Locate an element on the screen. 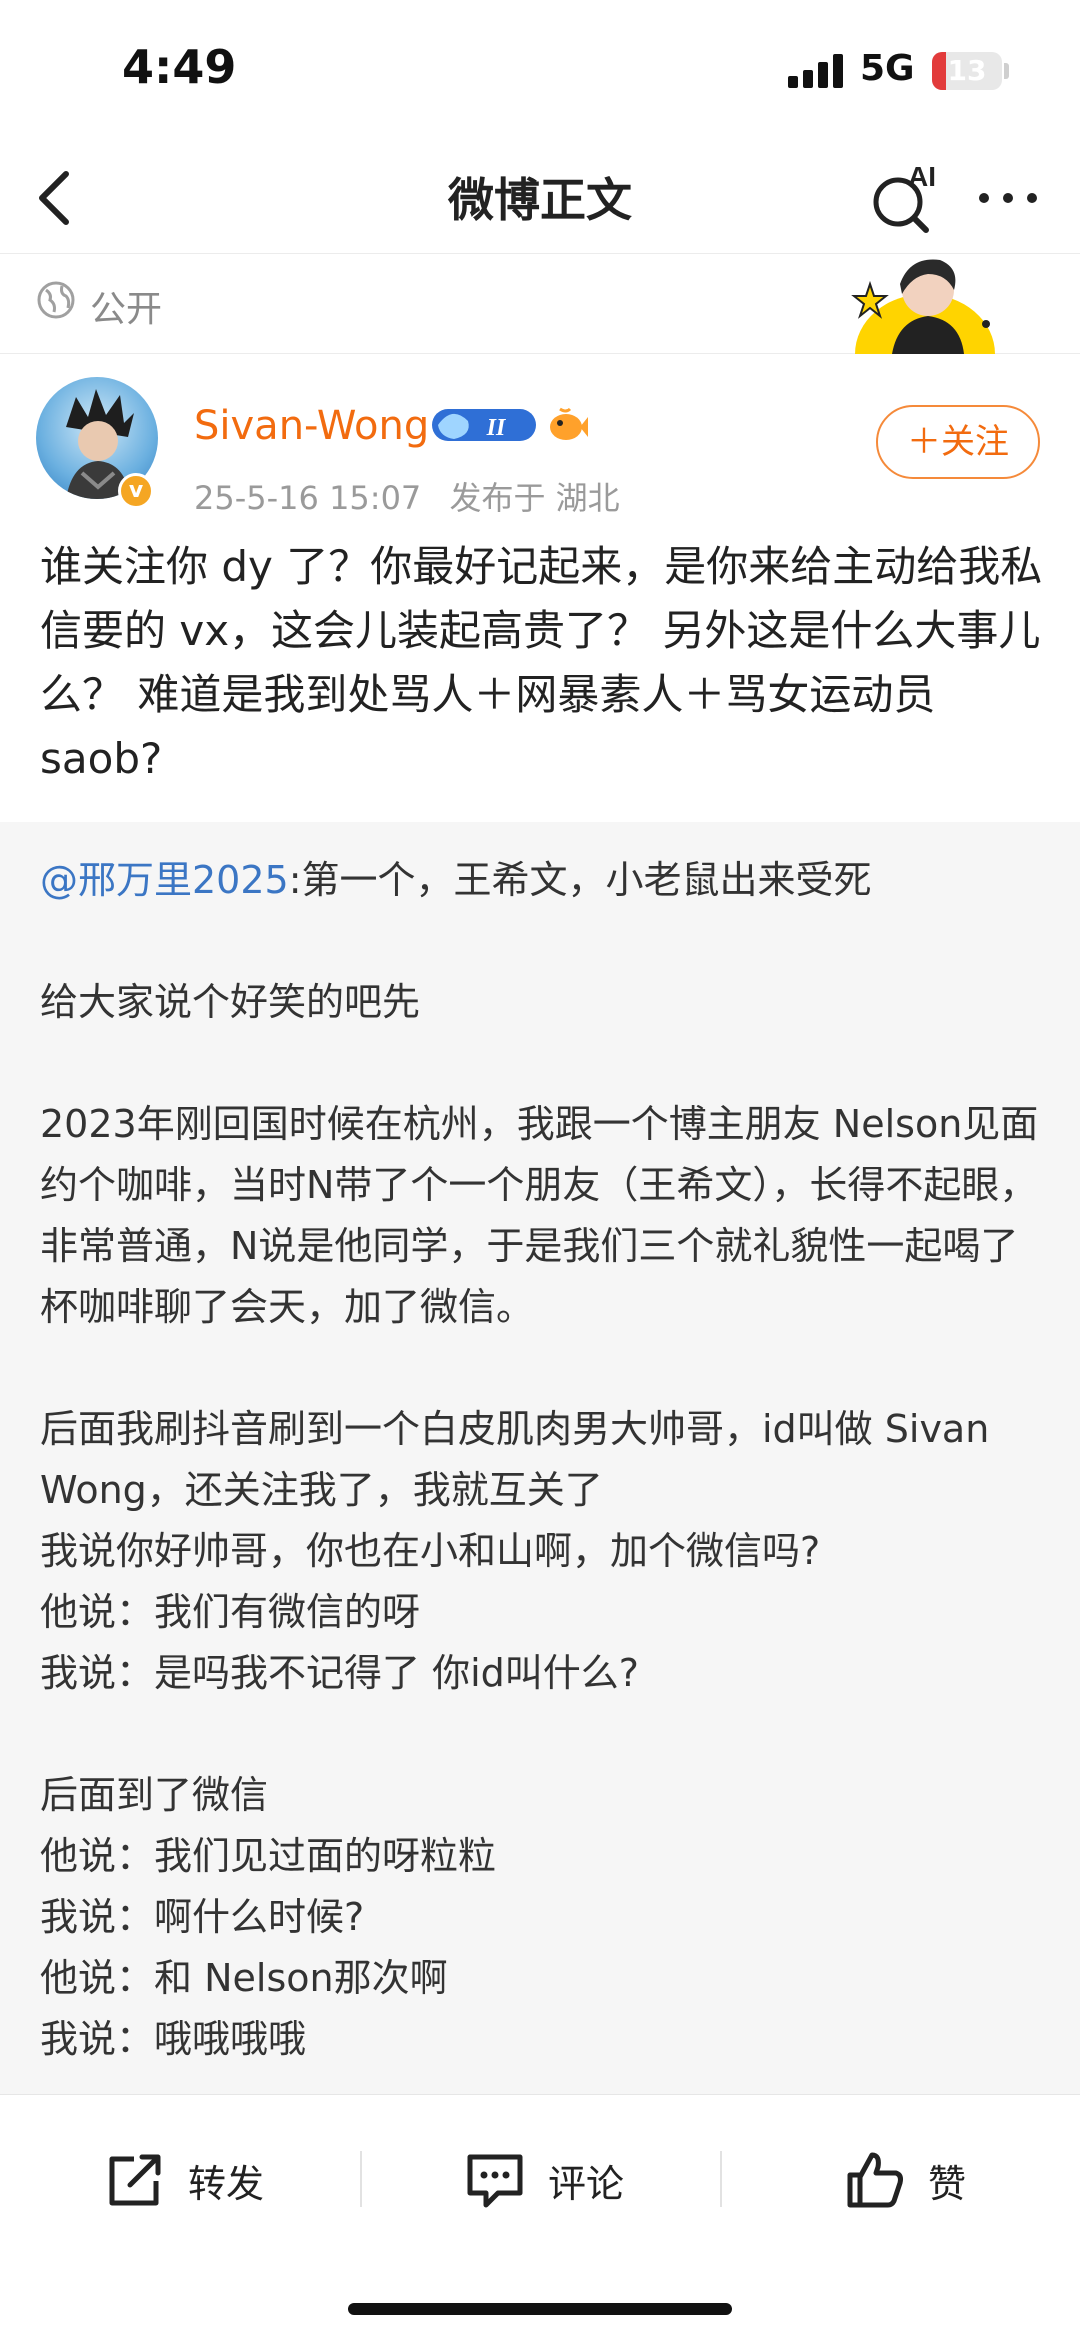 This screenshot has height=2338, width=1080. bottom-action-bar: 转发 评论 赞 is located at coordinates (540, 2216).